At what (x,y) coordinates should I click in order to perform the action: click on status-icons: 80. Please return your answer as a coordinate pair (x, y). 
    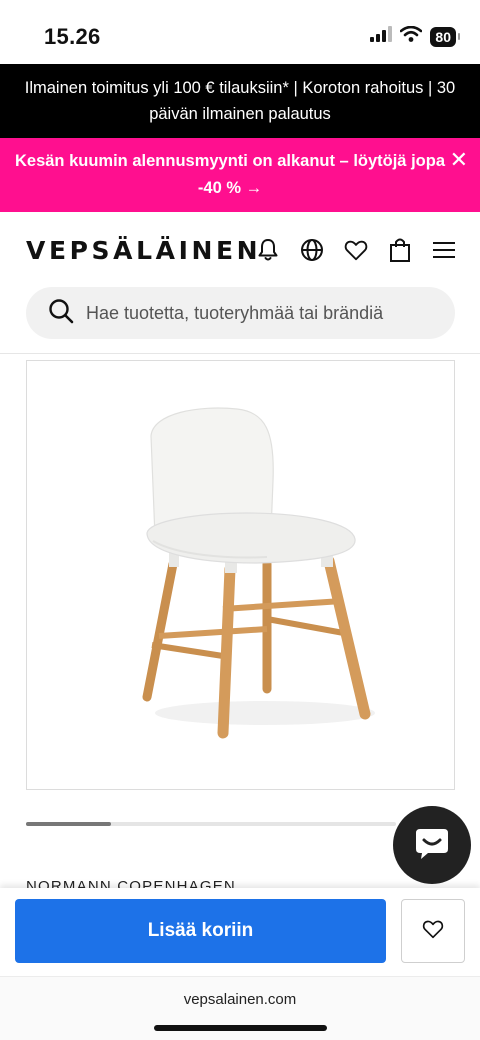
    Looking at the image, I should click on (415, 36).